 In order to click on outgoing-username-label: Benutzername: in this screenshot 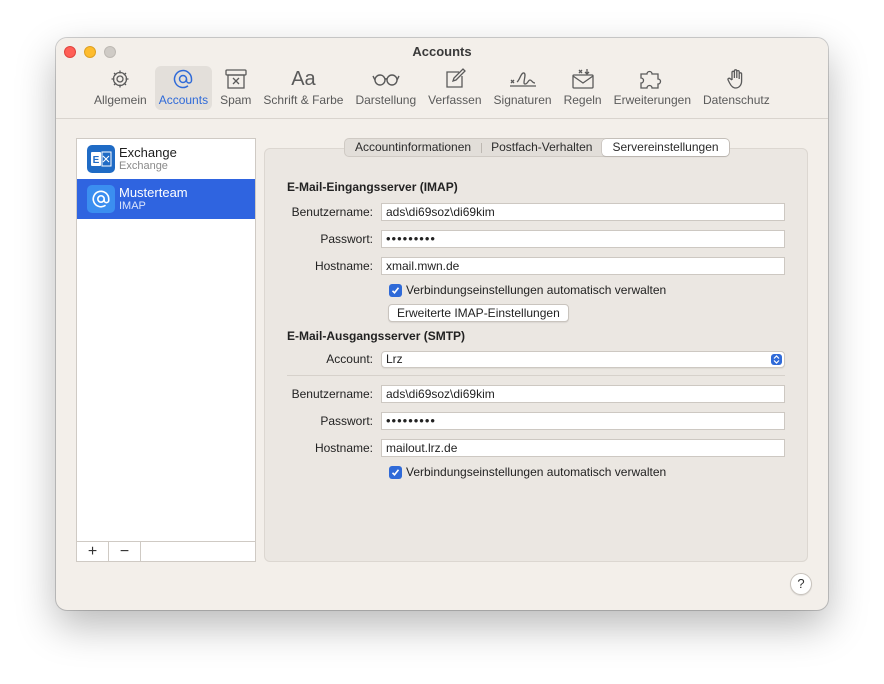, I will do `click(332, 394)`.